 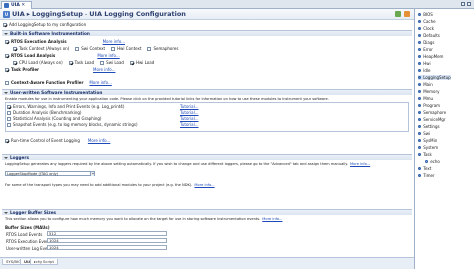 What do you see at coordinates (432, 161) in the screenshot?
I see `outline-child-item: echo` at bounding box center [432, 161].